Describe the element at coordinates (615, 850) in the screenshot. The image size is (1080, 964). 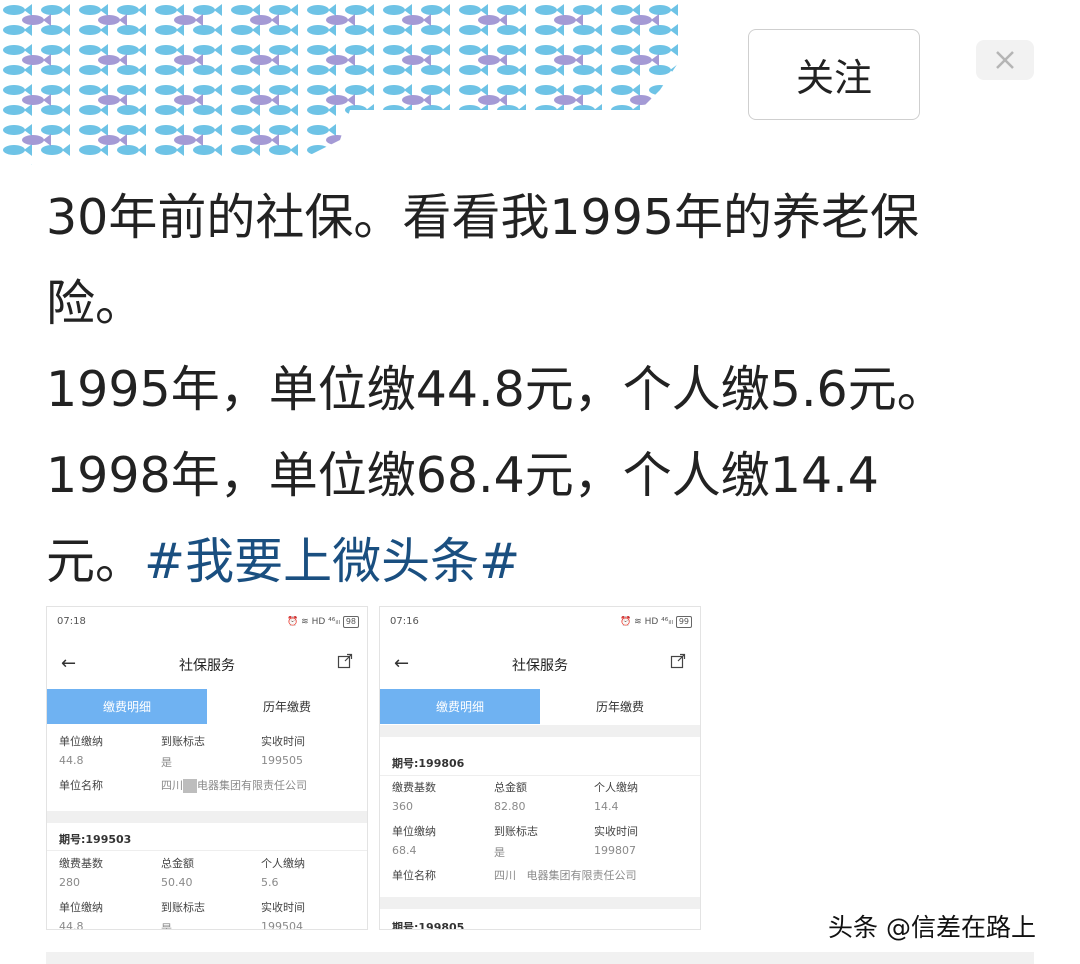
I see `field-value: 199807` at that location.